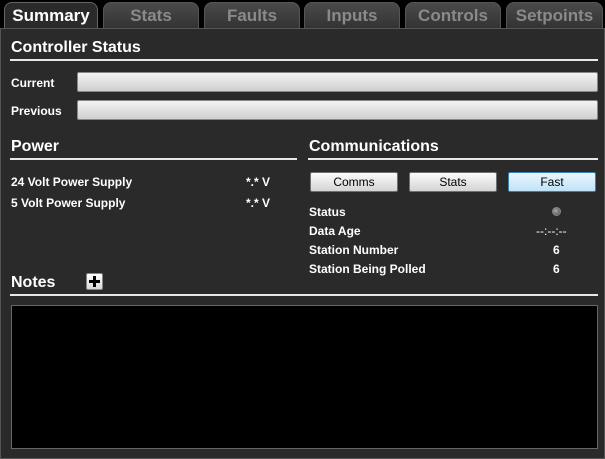  What do you see at coordinates (304, 60) in the screenshot?
I see `controller-status-divider` at bounding box center [304, 60].